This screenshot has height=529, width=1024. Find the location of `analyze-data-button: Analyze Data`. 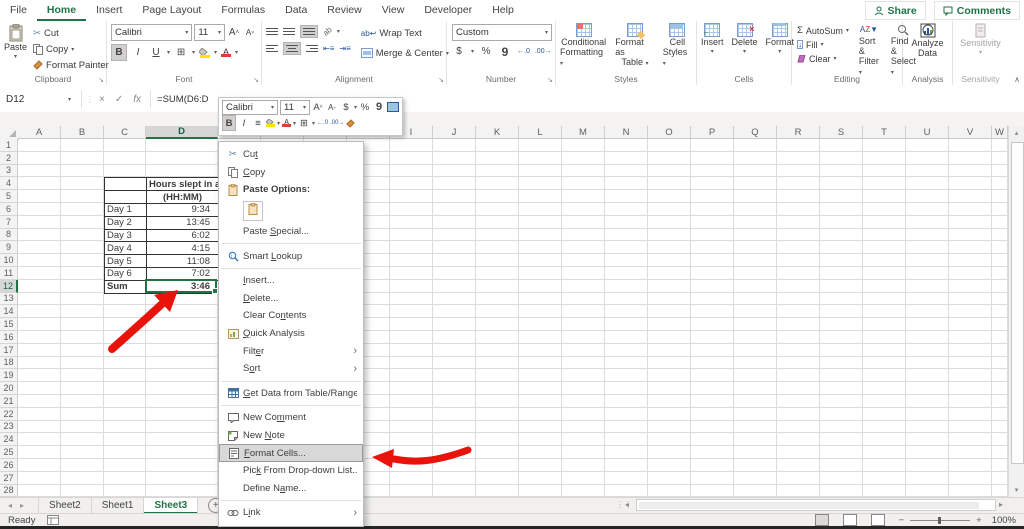

analyze-data-button: Analyze Data is located at coordinates (927, 40).